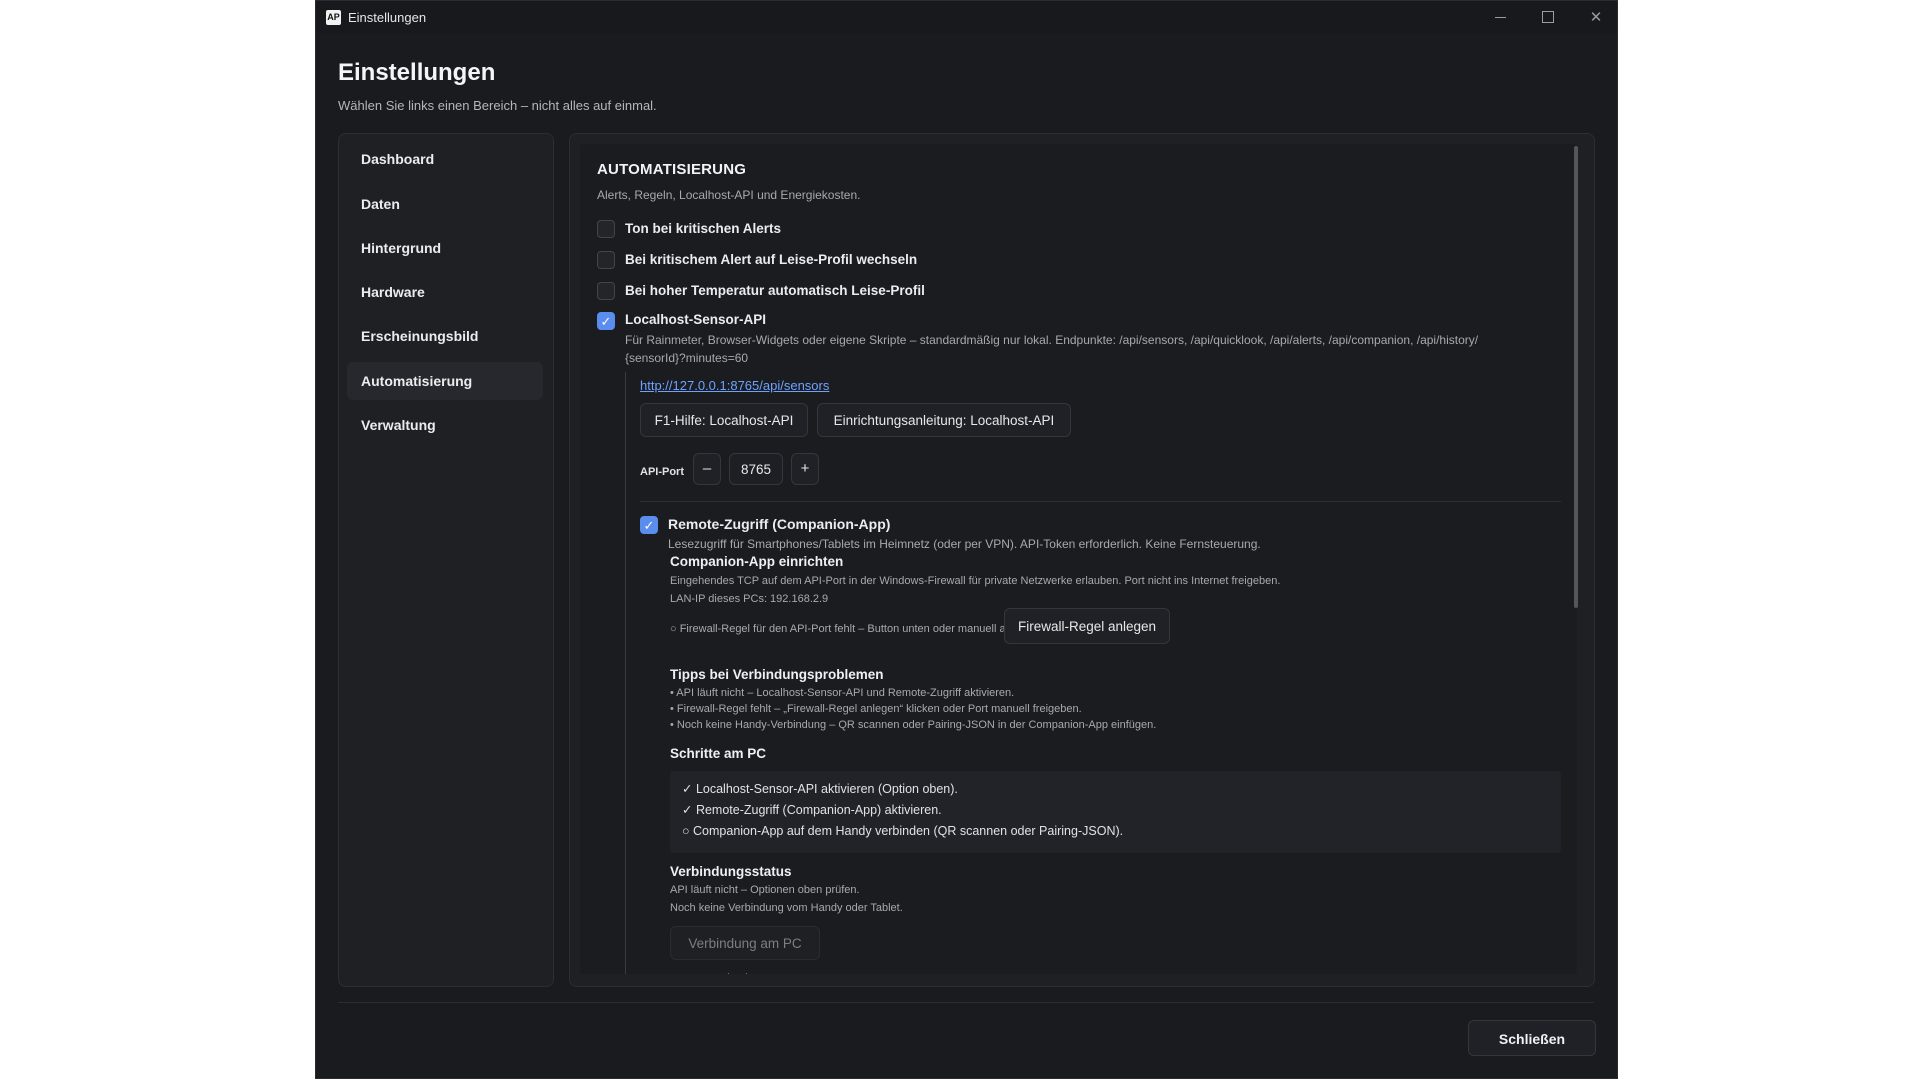 This screenshot has height=1080, width=1920. I want to click on remote-access-checkbox: ✓, so click(649, 525).